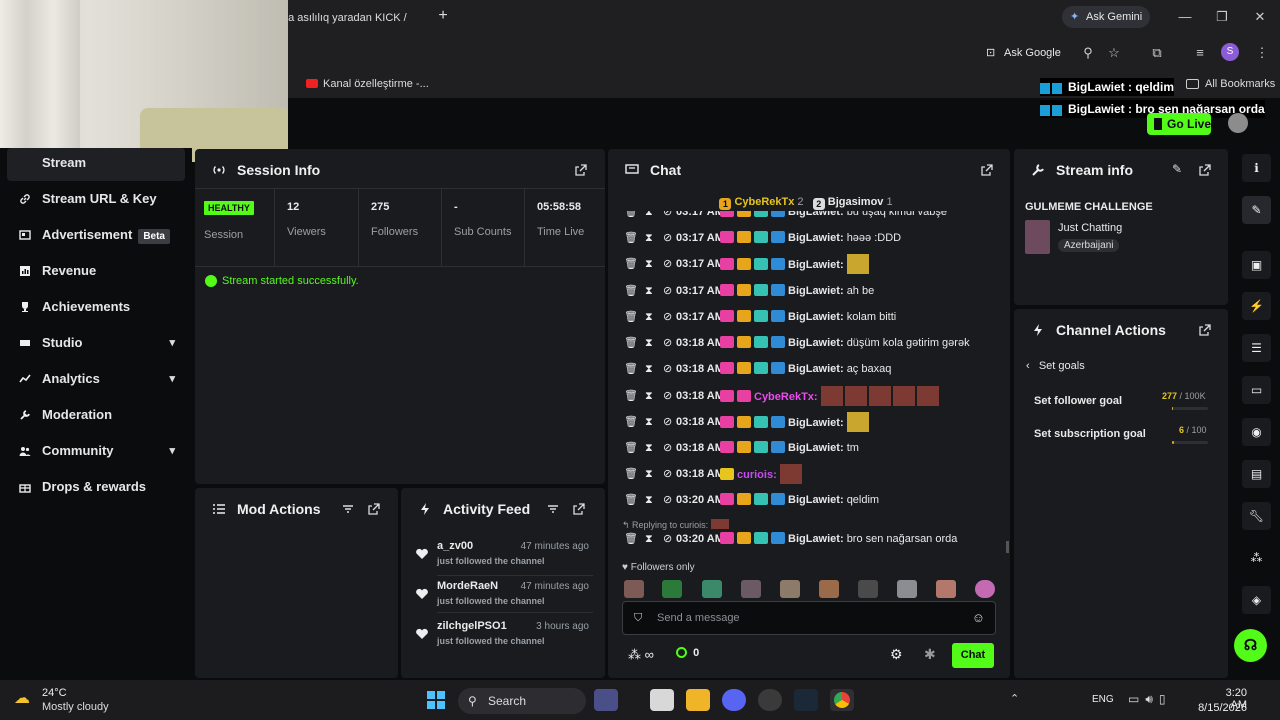 This screenshot has height=720, width=1280. Describe the element at coordinates (1256, 390) in the screenshot. I see `chat-icon: ▭` at that location.